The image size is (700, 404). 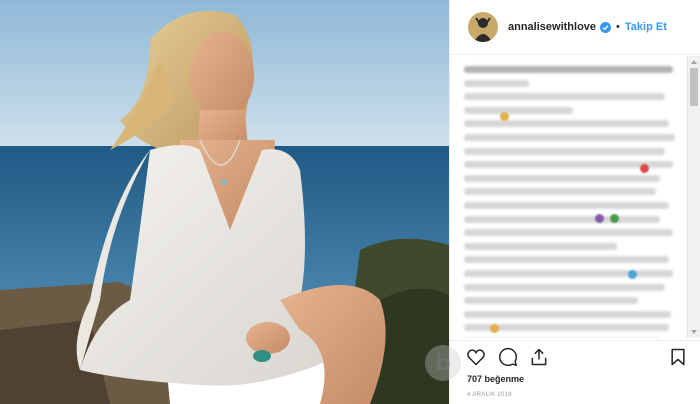 I want to click on avatar, so click(x=483, y=27).